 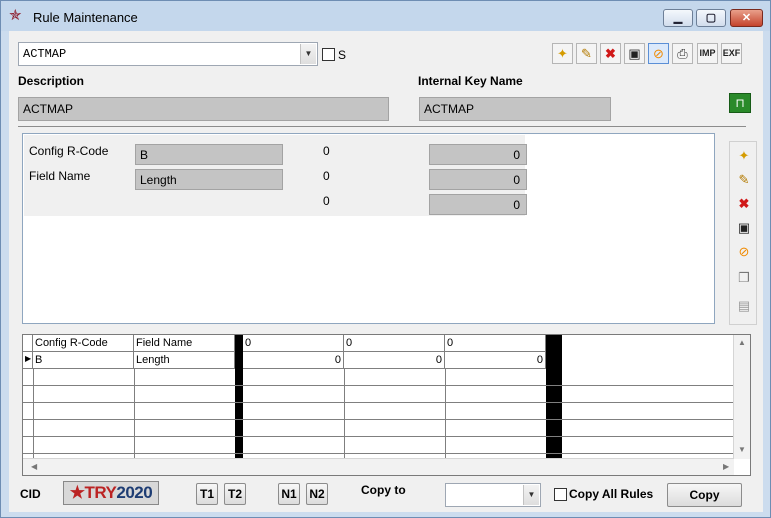 I want to click on window-title: Rule Maintenance, so click(x=85, y=17).